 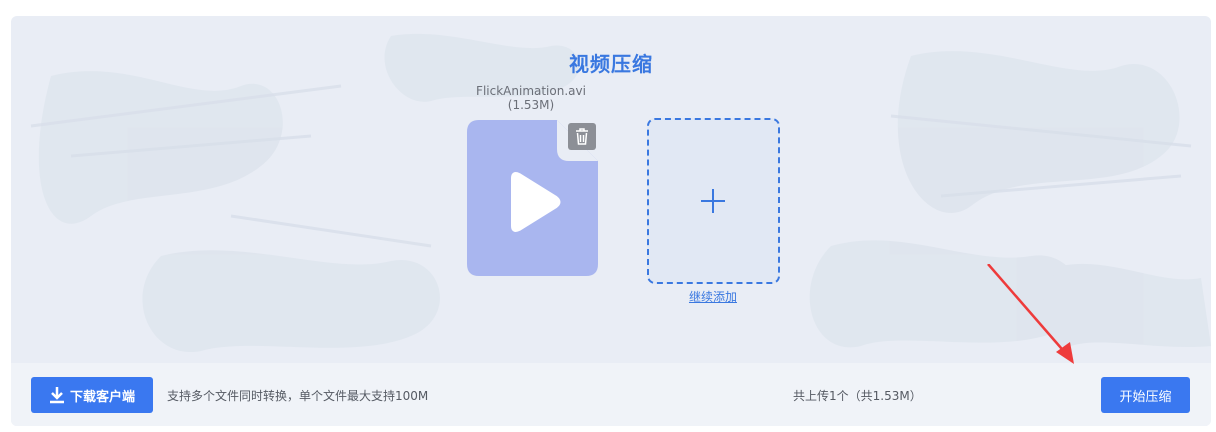 I want to click on plus-icon, so click(x=713, y=201).